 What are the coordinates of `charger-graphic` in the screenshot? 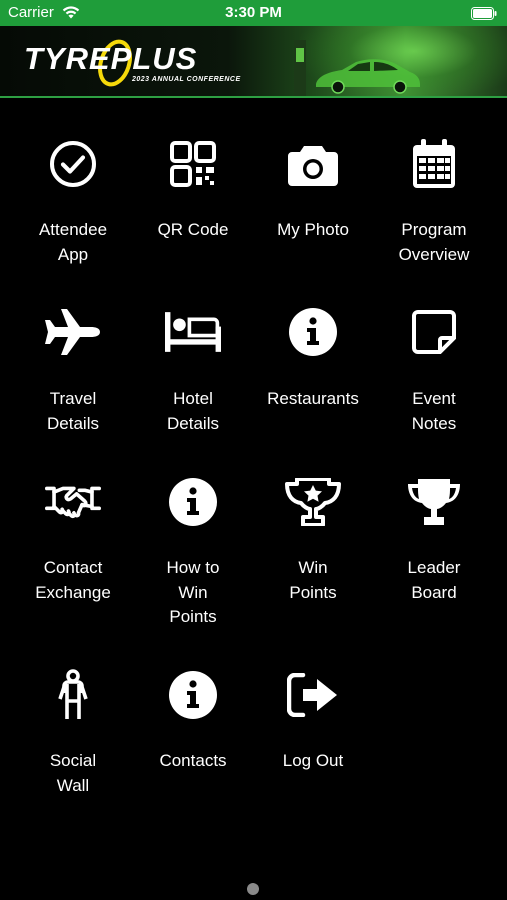 It's located at (300, 68).